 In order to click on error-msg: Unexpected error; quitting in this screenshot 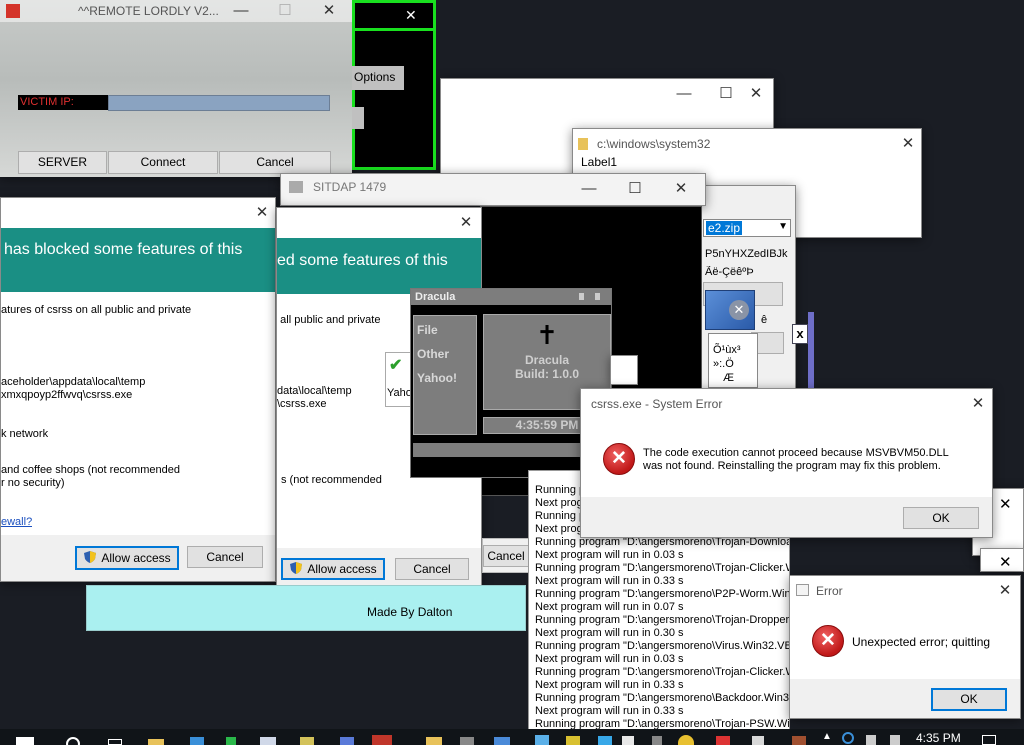, I will do `click(921, 642)`.